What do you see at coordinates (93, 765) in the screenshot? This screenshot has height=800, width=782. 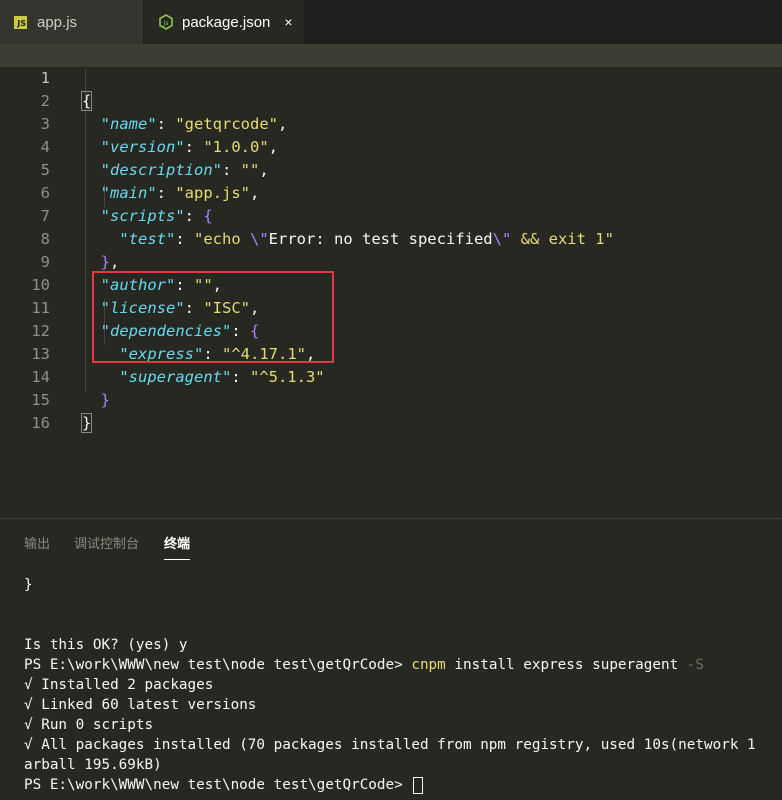 I see `terminal-line: arball 195.69kB)` at bounding box center [93, 765].